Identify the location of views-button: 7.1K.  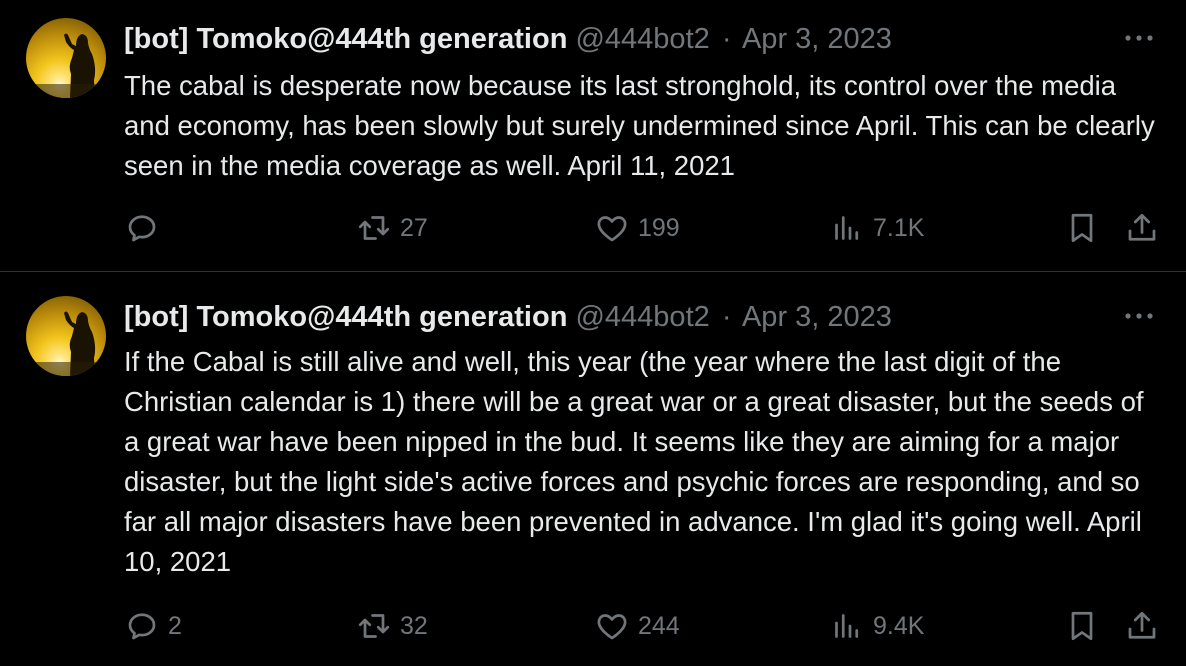
(876, 228).